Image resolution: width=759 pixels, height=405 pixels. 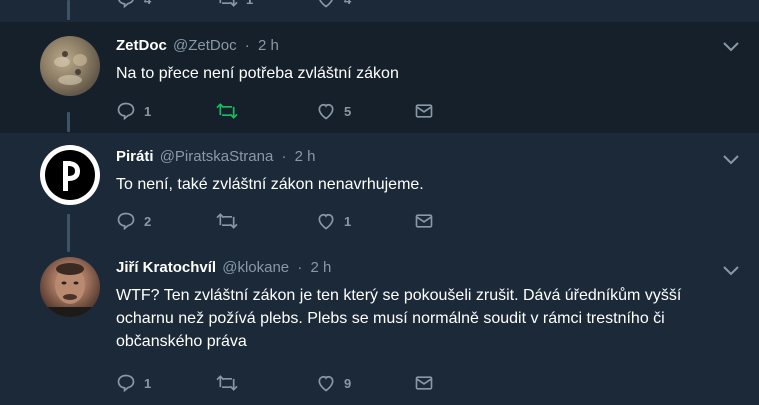 What do you see at coordinates (135, 156) in the screenshot?
I see `author-name: Piráti` at bounding box center [135, 156].